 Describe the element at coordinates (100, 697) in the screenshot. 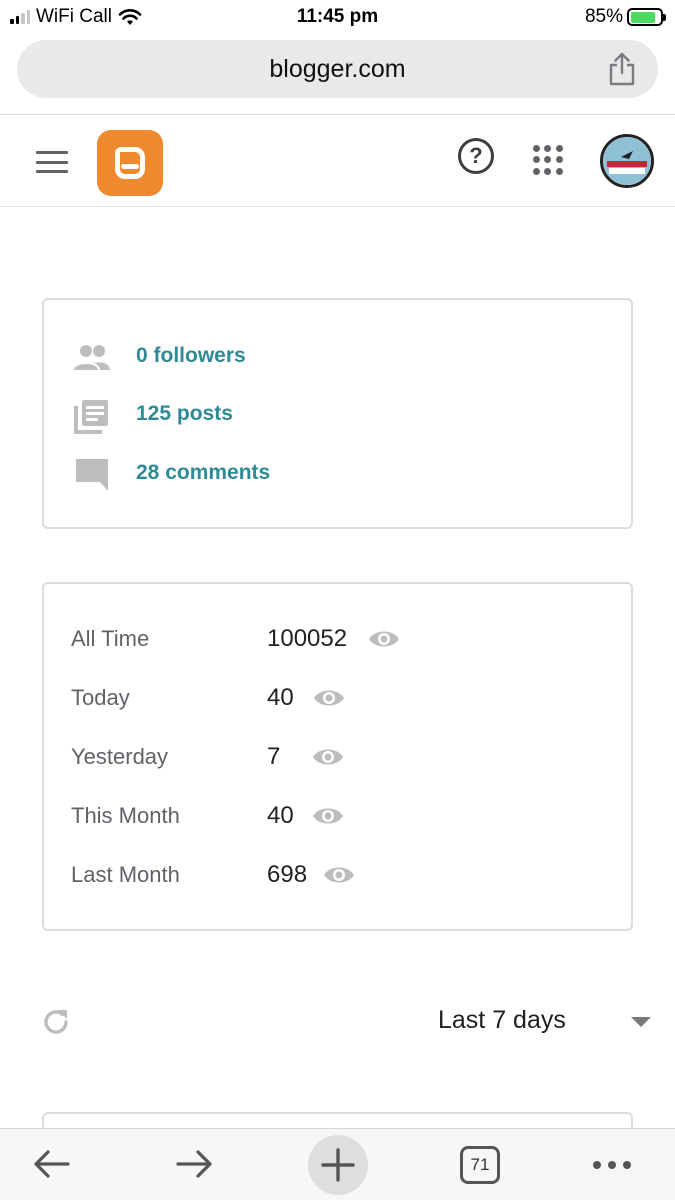

I see `views-label: Today` at that location.